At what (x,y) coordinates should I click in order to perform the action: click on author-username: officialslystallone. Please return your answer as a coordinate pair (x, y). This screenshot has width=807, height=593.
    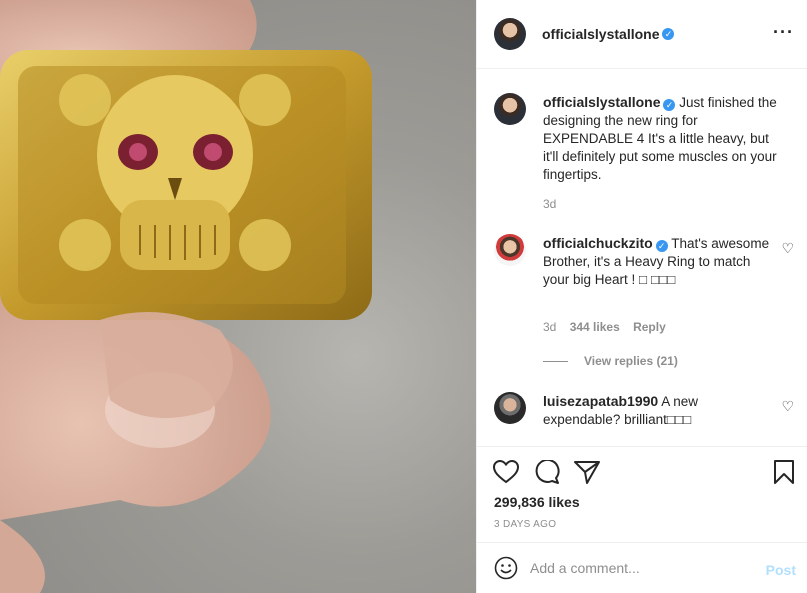
    Looking at the image, I should click on (600, 34).